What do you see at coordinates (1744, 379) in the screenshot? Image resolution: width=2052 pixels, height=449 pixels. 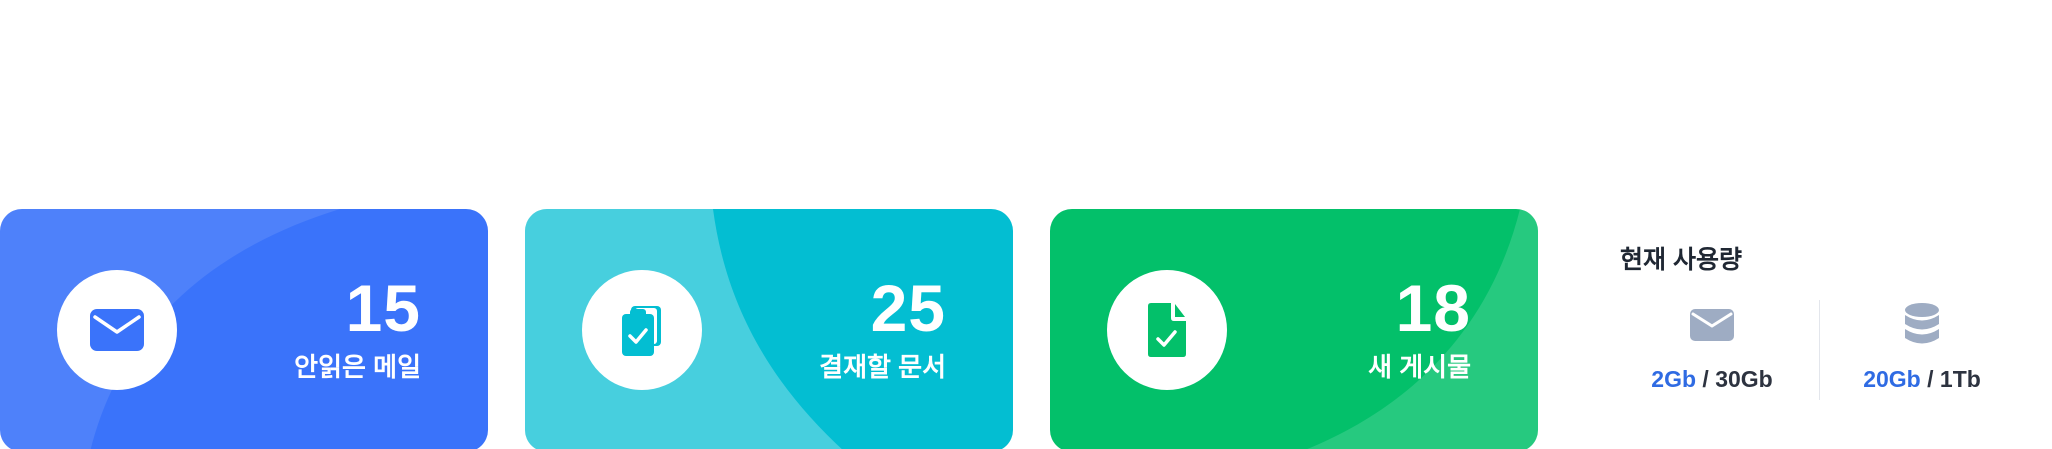 I see `mail-usage-total: 30Gb` at bounding box center [1744, 379].